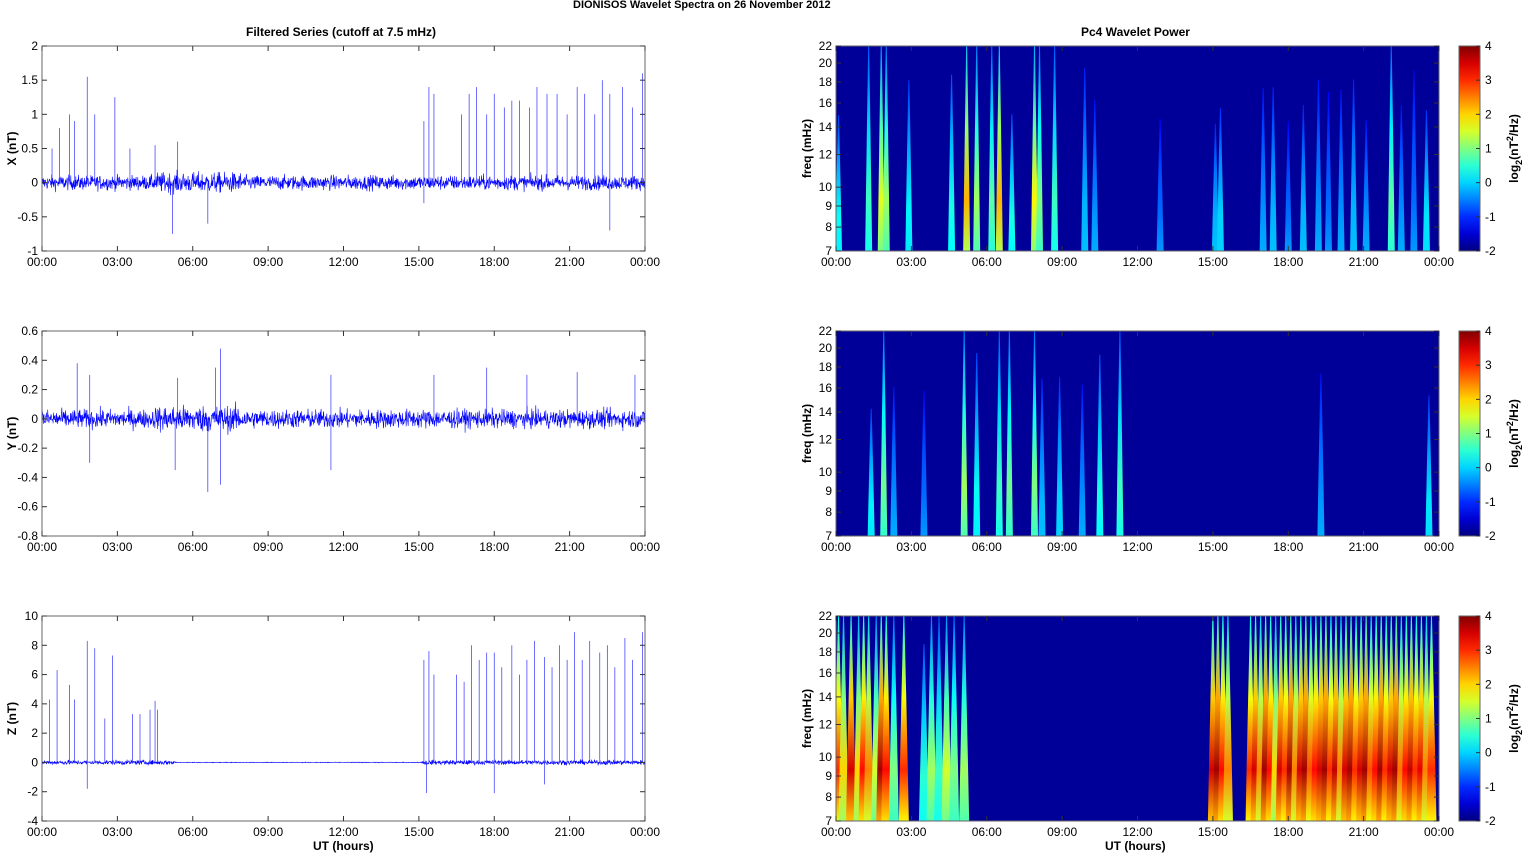 Image resolution: width=1525 pixels, height=854 pixels. I want to click on spectrogram-Z-power: -2 -1 0 1 2 3 4 log2(nT2/Hz), so click(1179, 718).